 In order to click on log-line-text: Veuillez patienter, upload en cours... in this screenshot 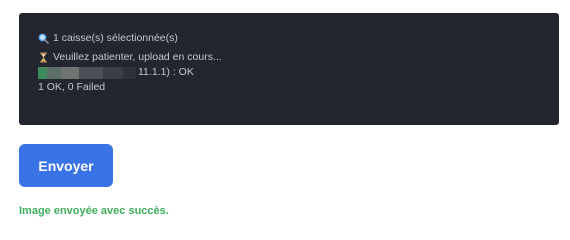, I will do `click(137, 57)`.